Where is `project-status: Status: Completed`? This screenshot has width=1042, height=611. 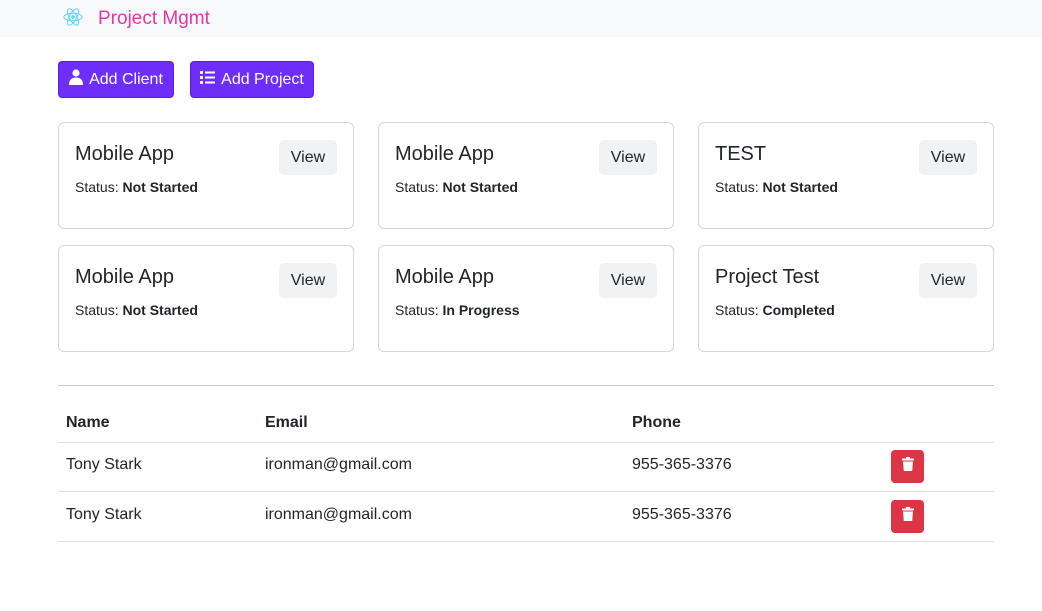 project-status: Status: Completed is located at coordinates (775, 310).